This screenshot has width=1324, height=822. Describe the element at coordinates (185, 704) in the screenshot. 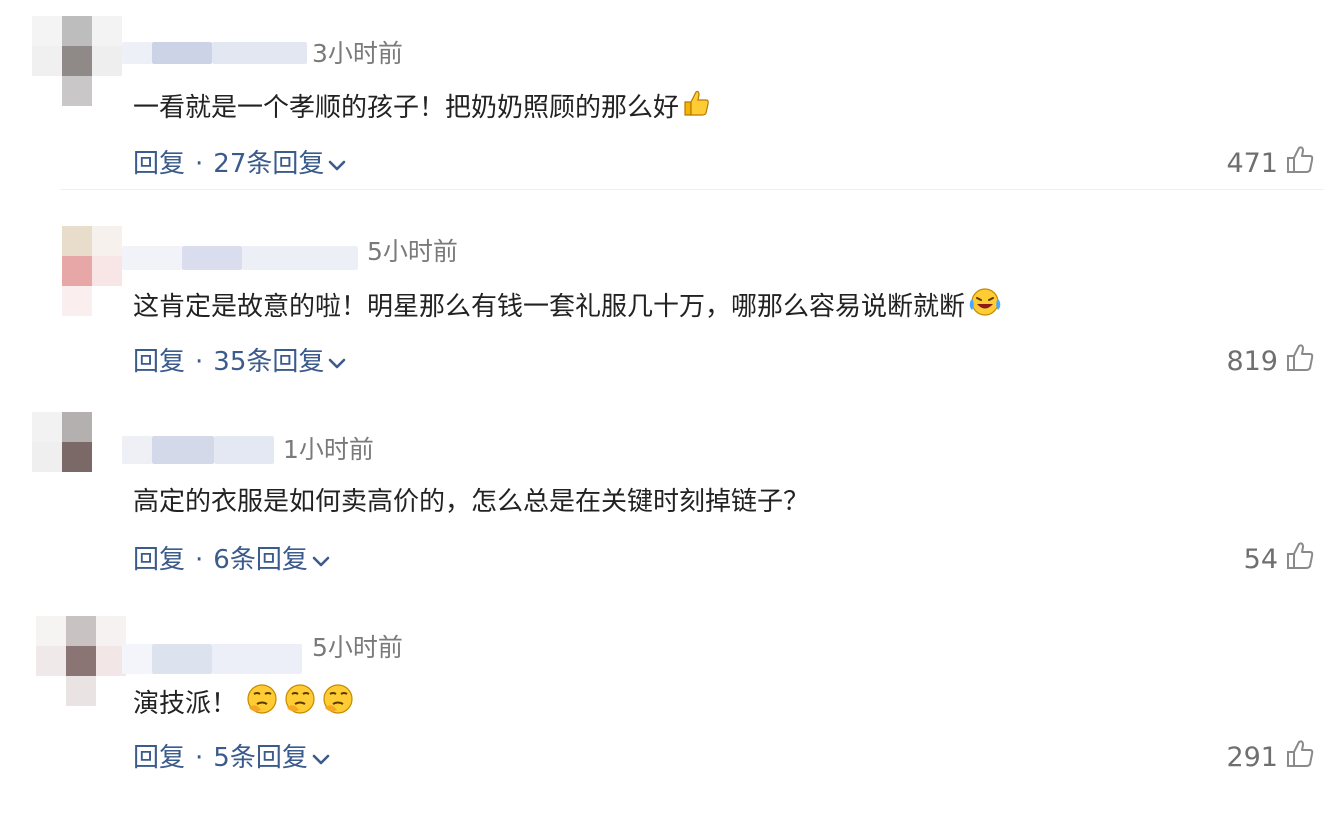

I see `comment-text-content: 演技派！` at that location.